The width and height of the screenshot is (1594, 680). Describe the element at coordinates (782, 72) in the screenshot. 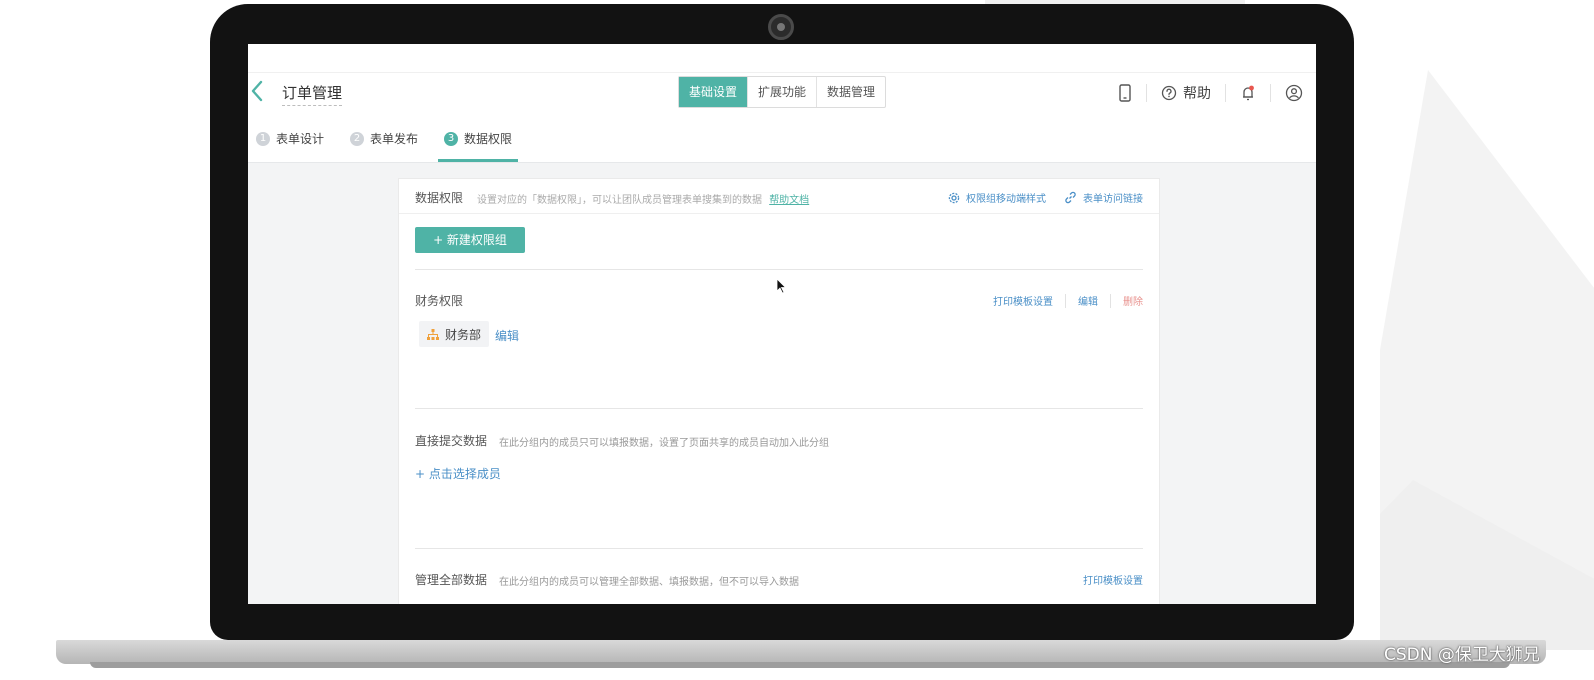

I see `header-top-divider` at that location.